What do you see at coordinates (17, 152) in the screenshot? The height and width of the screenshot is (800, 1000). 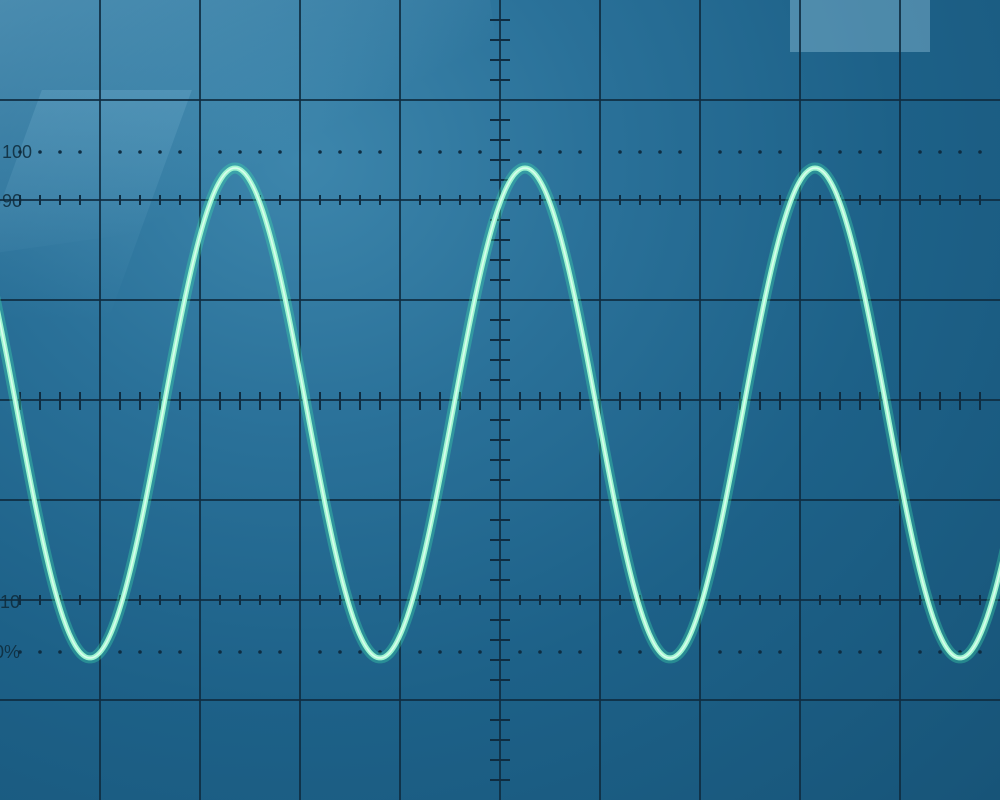 I see `label-100-percent: 100` at bounding box center [17, 152].